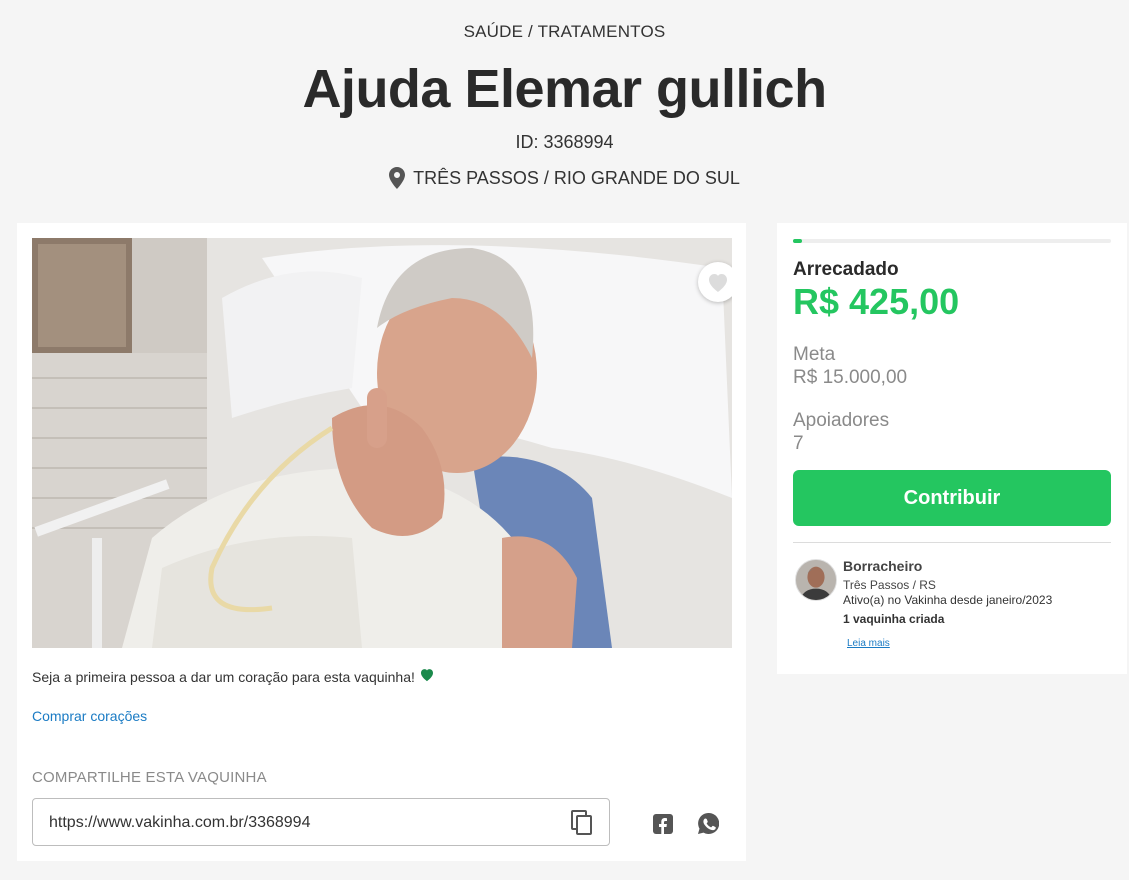 The image size is (1129, 880). Describe the element at coordinates (952, 498) in the screenshot. I see `contribute-button: Contribuir` at that location.